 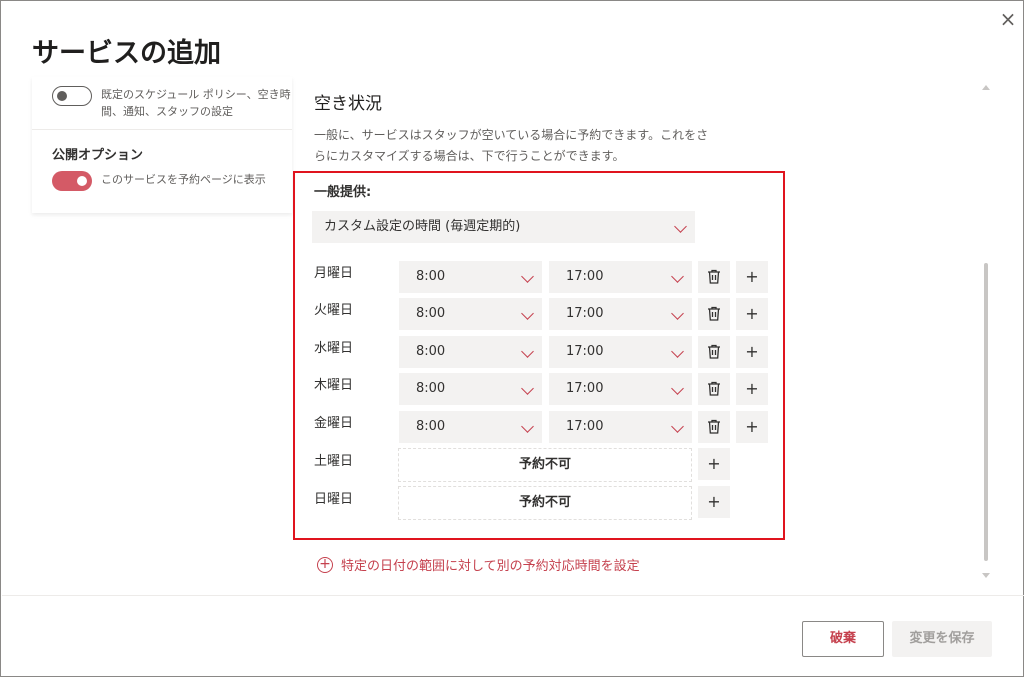 What do you see at coordinates (511, 135) in the screenshot?
I see `availability-description-line1: 一般に、サービスはスタッフが空いている場合に予約できます。これをさ` at bounding box center [511, 135].